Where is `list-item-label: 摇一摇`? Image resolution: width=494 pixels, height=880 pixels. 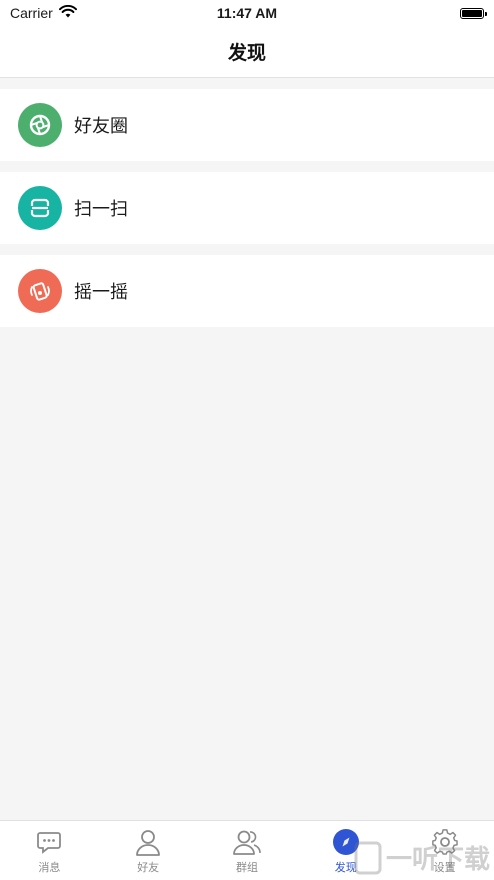
list-item-label: 摇一摇 is located at coordinates (101, 292).